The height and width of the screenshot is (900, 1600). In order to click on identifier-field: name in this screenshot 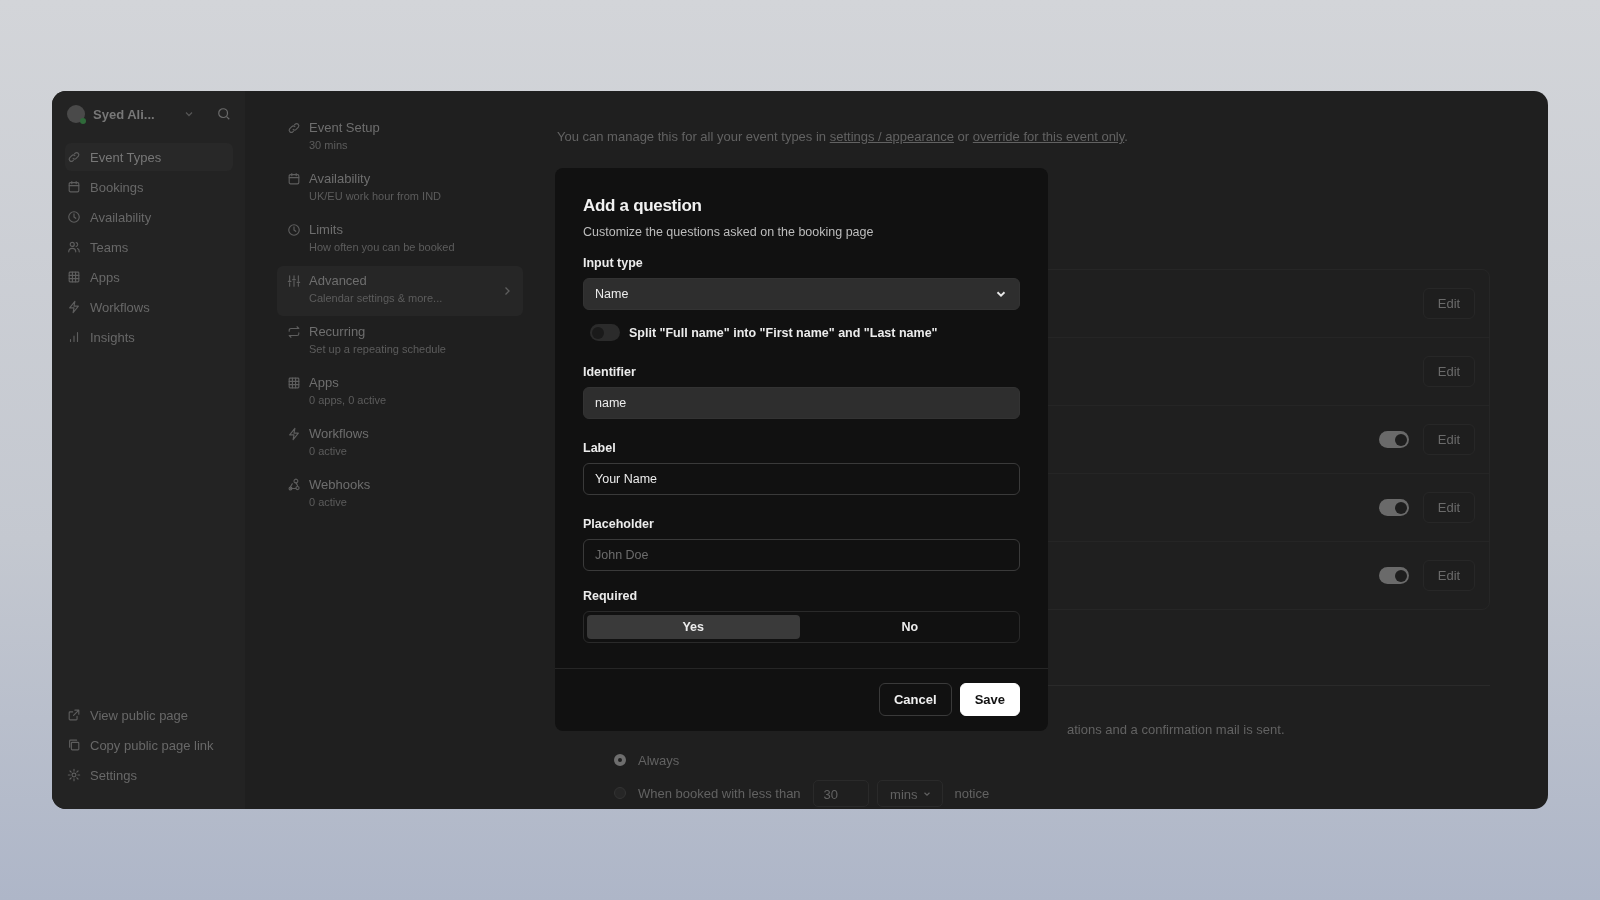, I will do `click(801, 403)`.